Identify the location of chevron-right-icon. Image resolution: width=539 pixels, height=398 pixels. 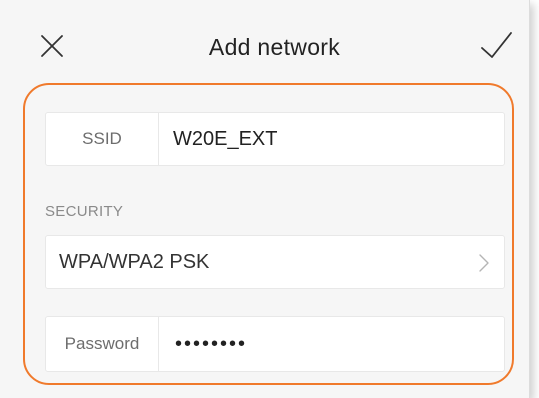
(484, 263).